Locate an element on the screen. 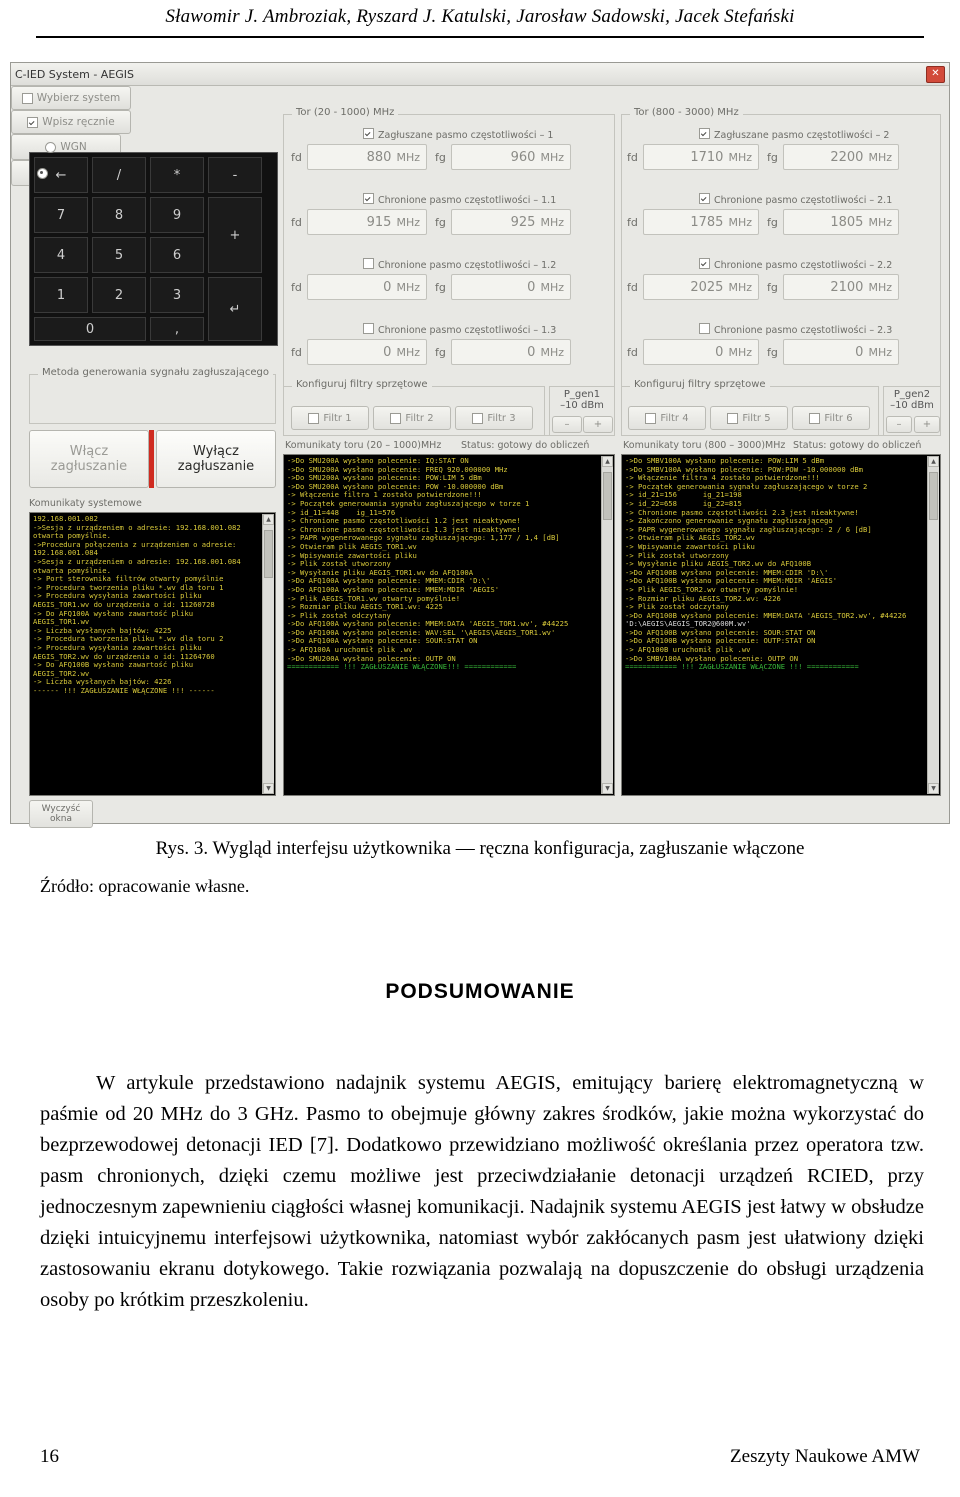 The width and height of the screenshot is (960, 1497). tor1-fd-input-0: 880 MHz is located at coordinates (367, 157).